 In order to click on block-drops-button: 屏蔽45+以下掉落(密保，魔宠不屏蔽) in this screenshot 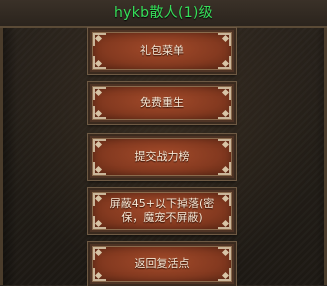, I will do `click(162, 211)`.